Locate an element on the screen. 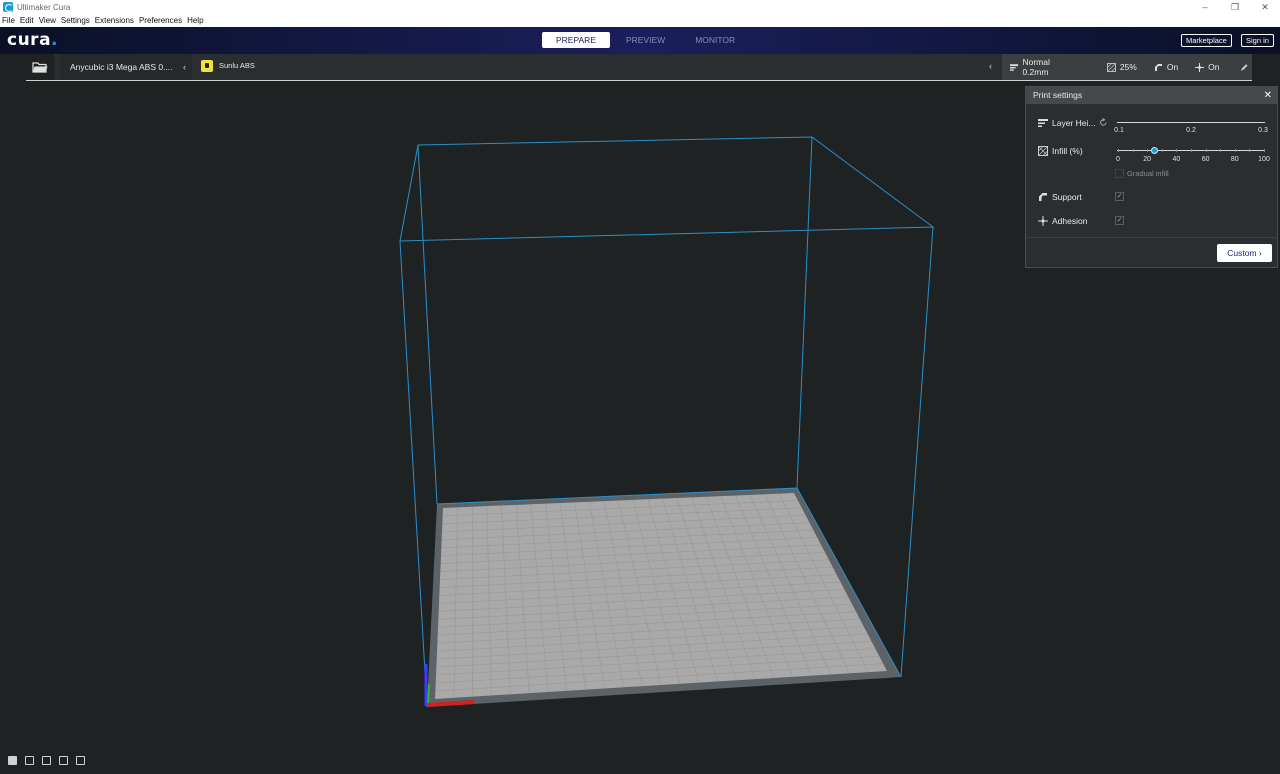  close-window-icon: ✕ is located at coordinates (1265, 7).